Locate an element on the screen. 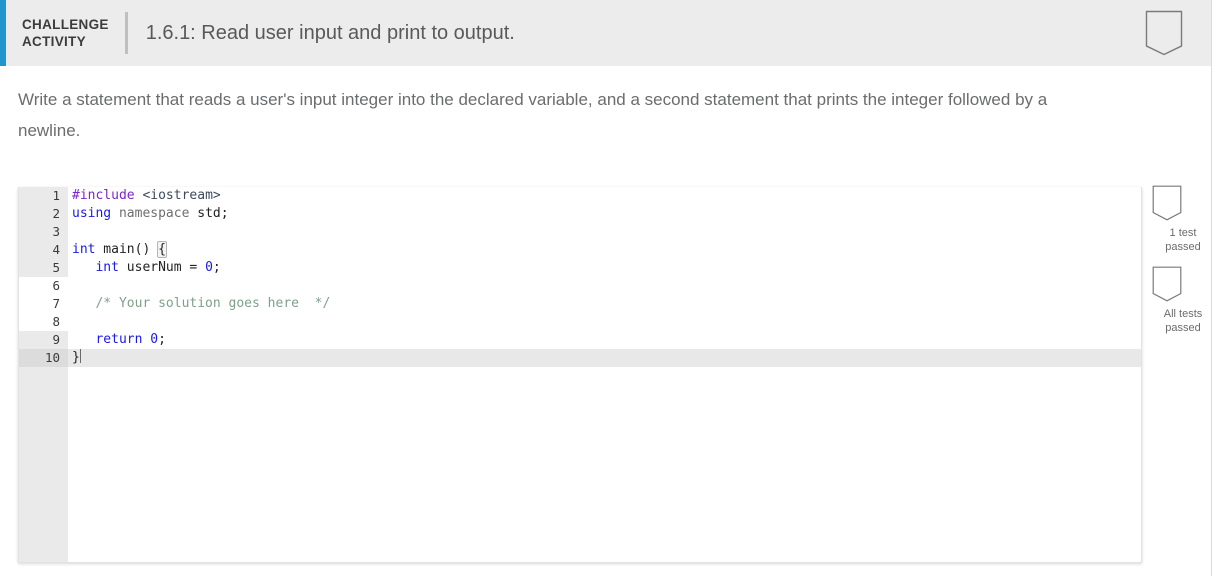 The width and height of the screenshot is (1220, 576). code-line: 5 int userNum = 0; is located at coordinates (580, 268).